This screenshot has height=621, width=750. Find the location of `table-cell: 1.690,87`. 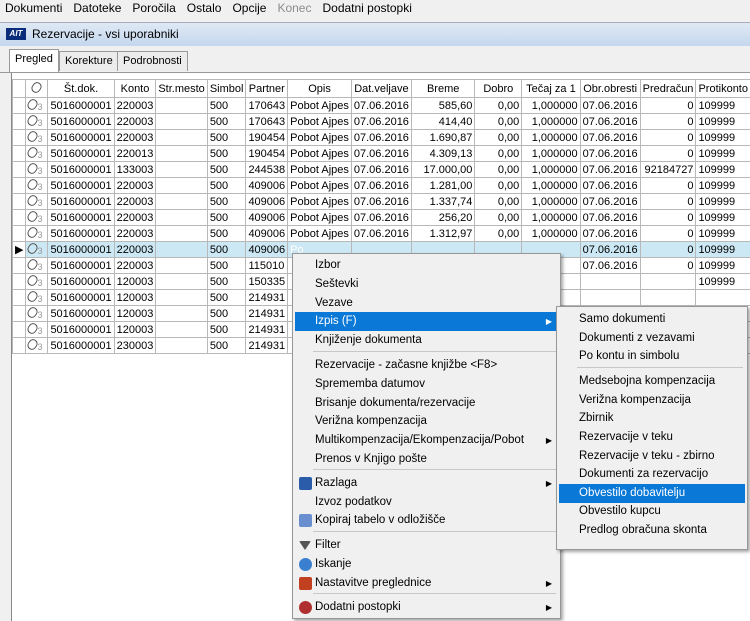

table-cell: 1.690,87 is located at coordinates (443, 137).